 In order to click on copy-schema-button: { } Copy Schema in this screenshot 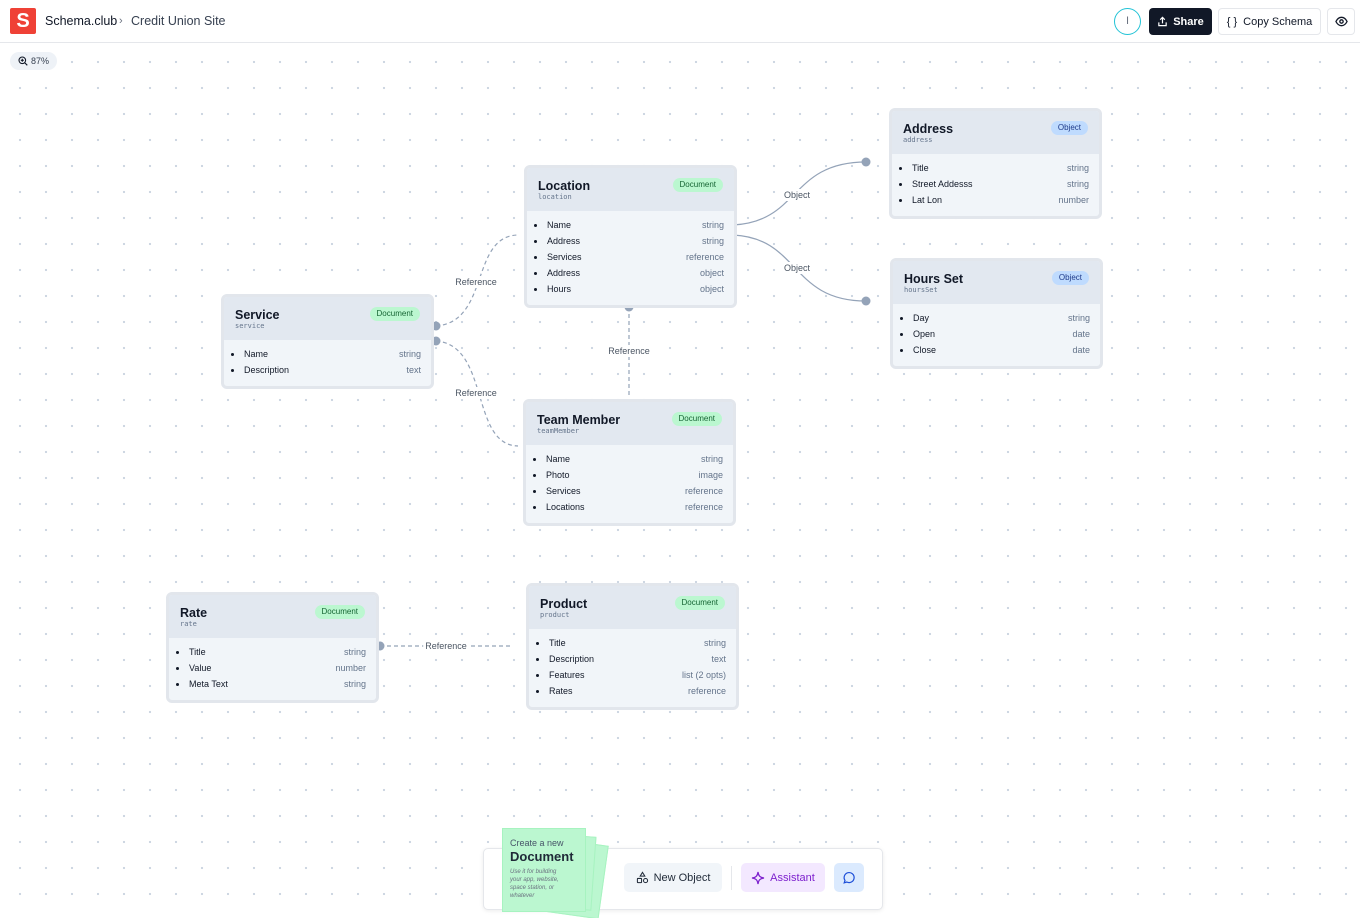, I will do `click(1269, 21)`.